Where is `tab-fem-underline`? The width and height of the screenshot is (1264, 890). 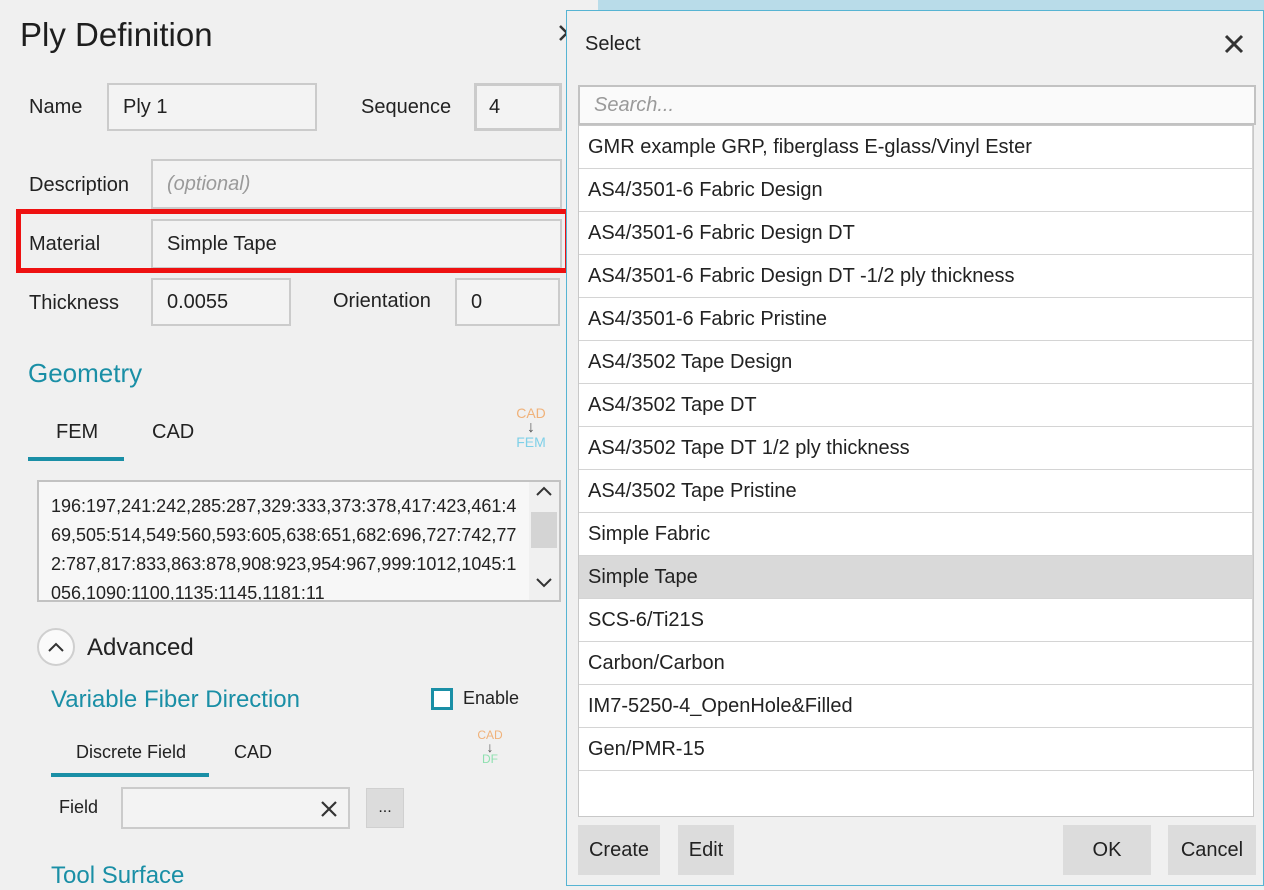 tab-fem-underline is located at coordinates (76, 459).